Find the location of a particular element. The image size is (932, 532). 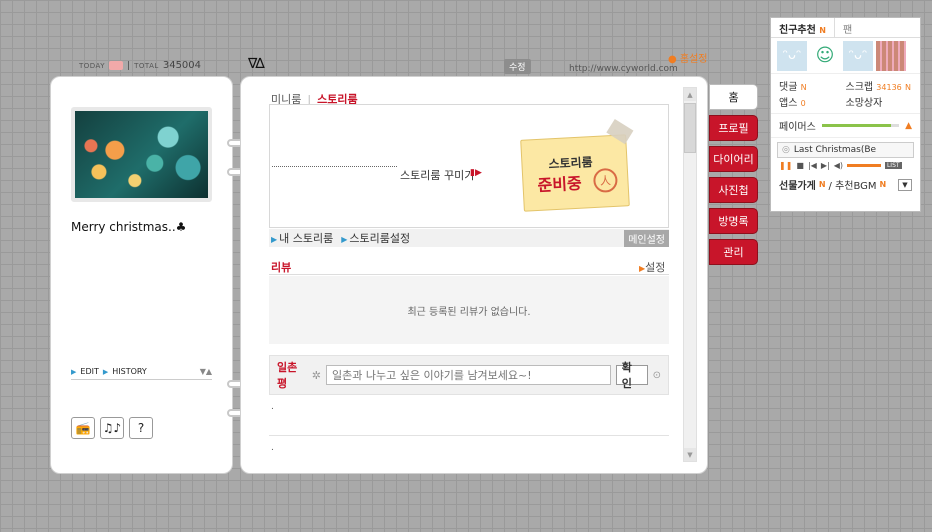

refresh-icon: ⊙ is located at coordinates (657, 375).